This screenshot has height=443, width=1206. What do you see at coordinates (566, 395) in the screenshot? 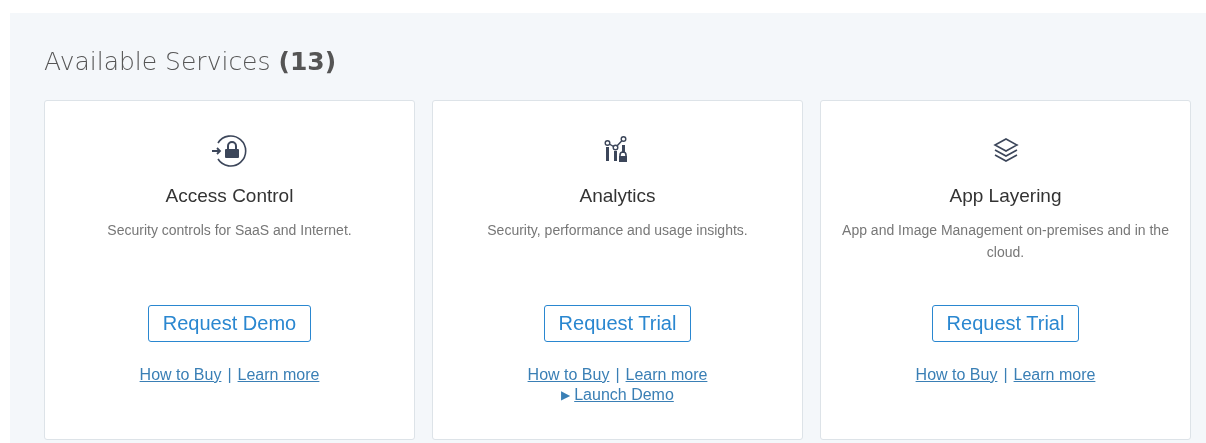
I see `play-marker: ▶` at bounding box center [566, 395].